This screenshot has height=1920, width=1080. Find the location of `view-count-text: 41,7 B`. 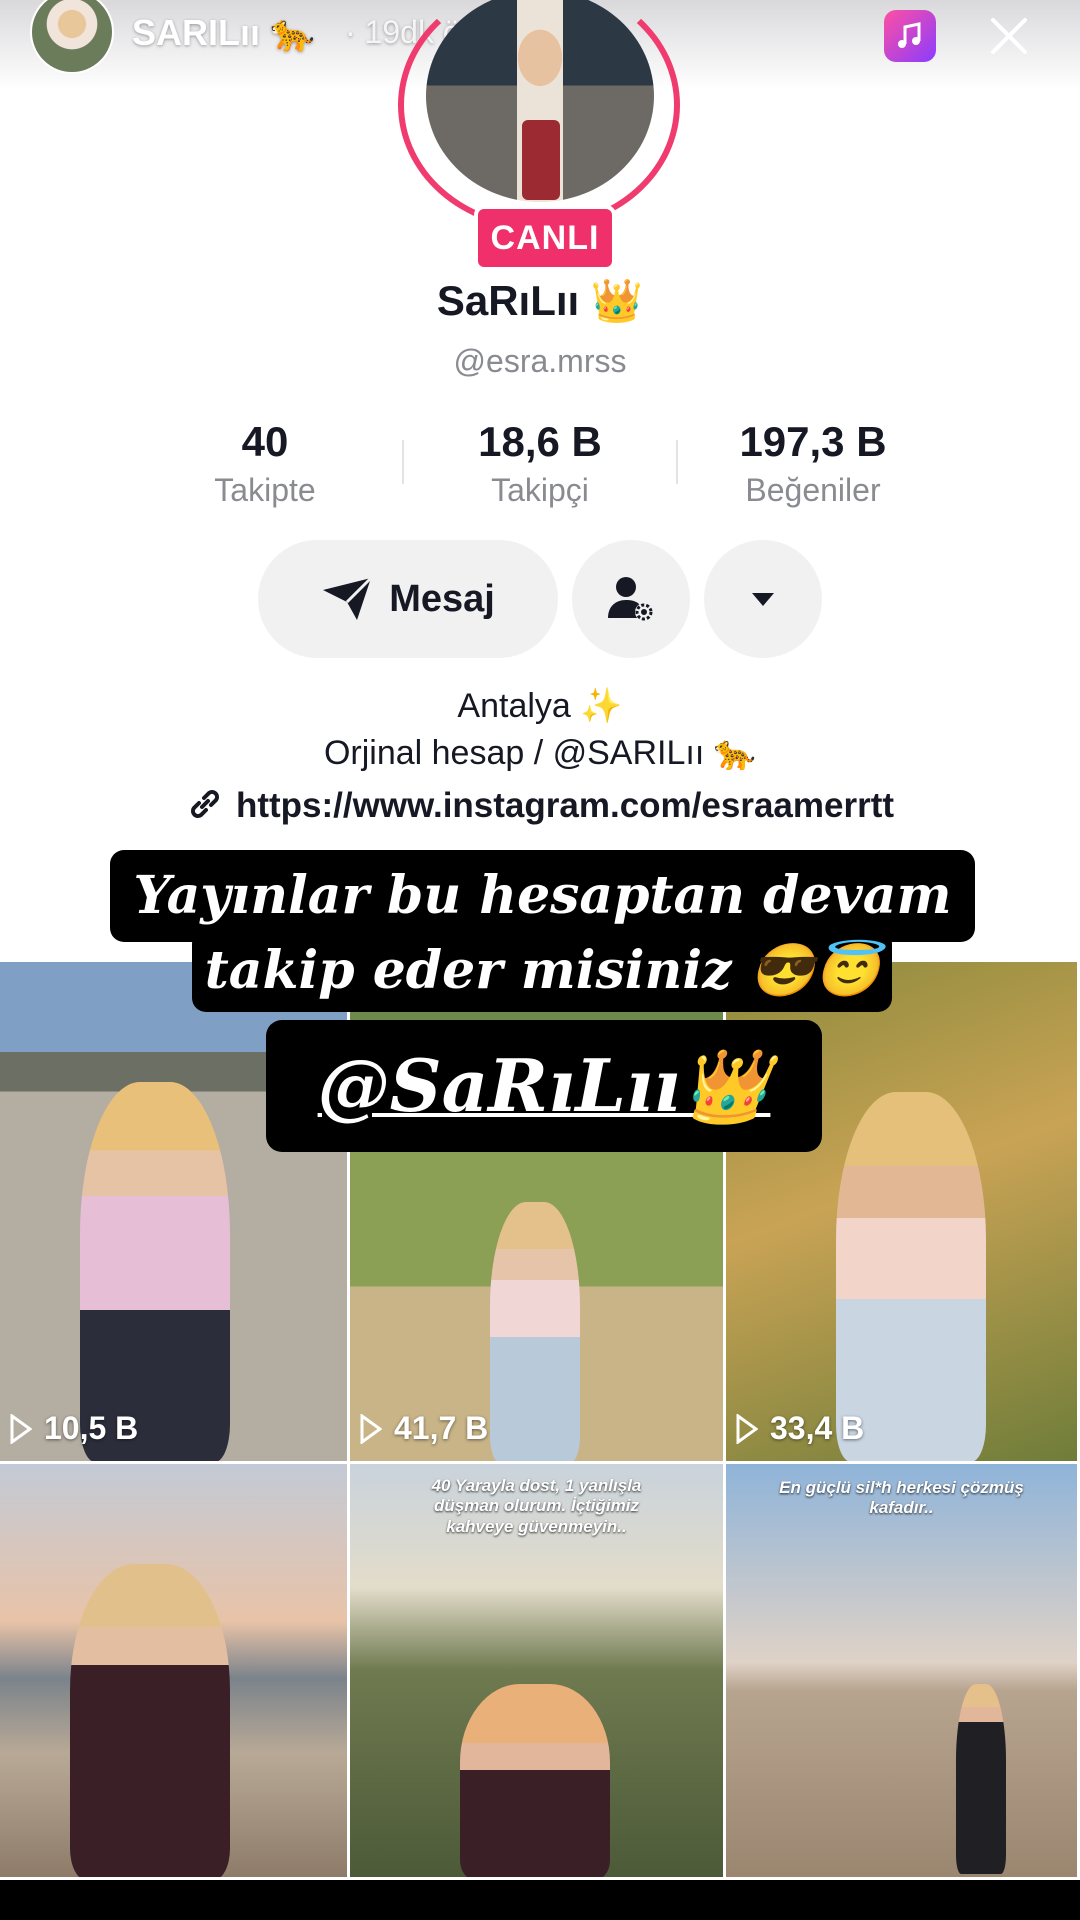

view-count-text: 41,7 B is located at coordinates (441, 1428).